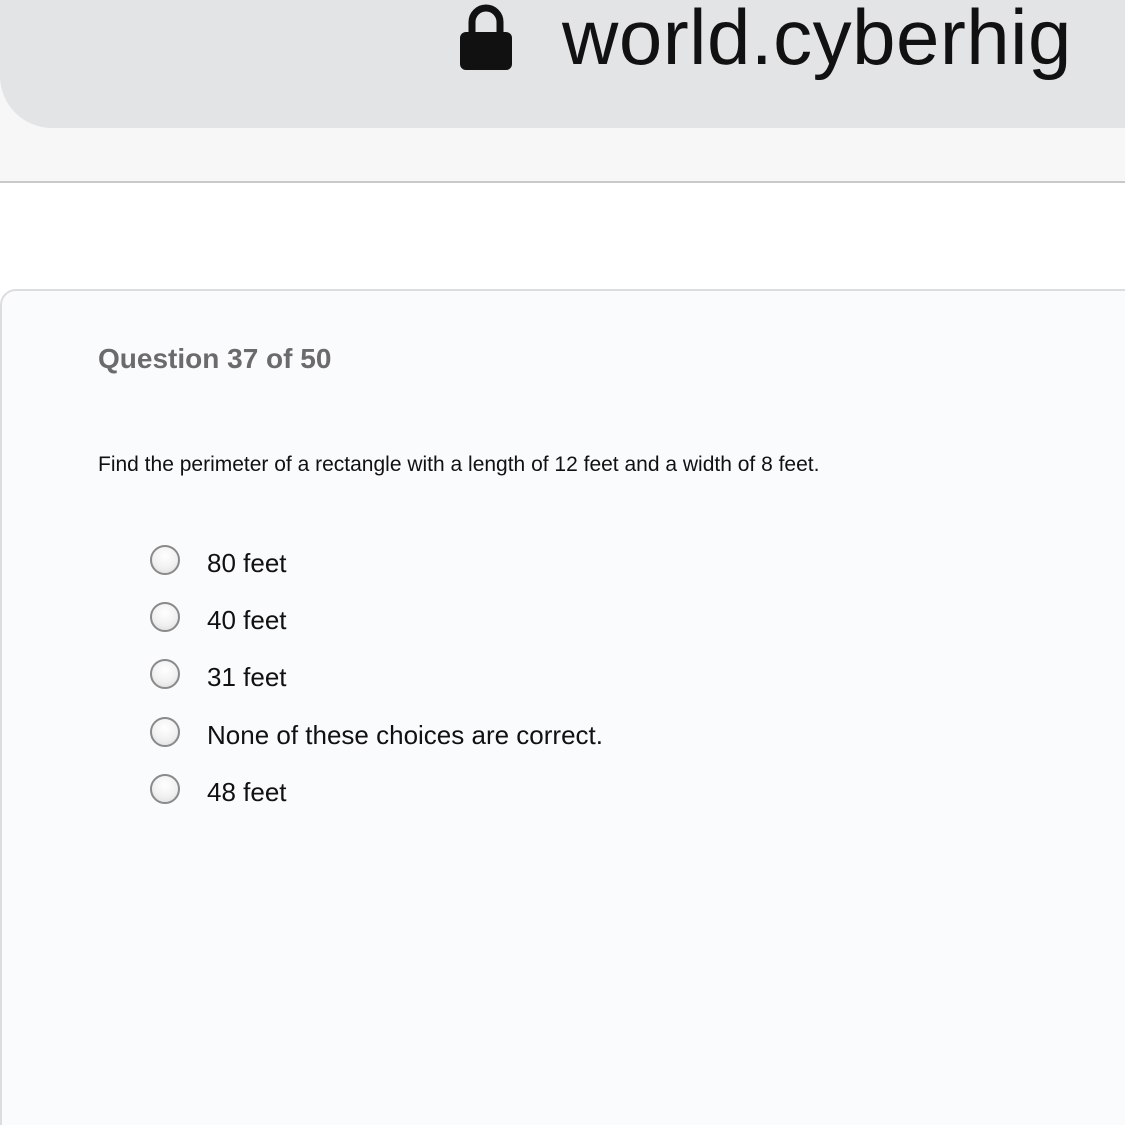  What do you see at coordinates (247, 677) in the screenshot?
I see `answer-label: 31 feet` at bounding box center [247, 677].